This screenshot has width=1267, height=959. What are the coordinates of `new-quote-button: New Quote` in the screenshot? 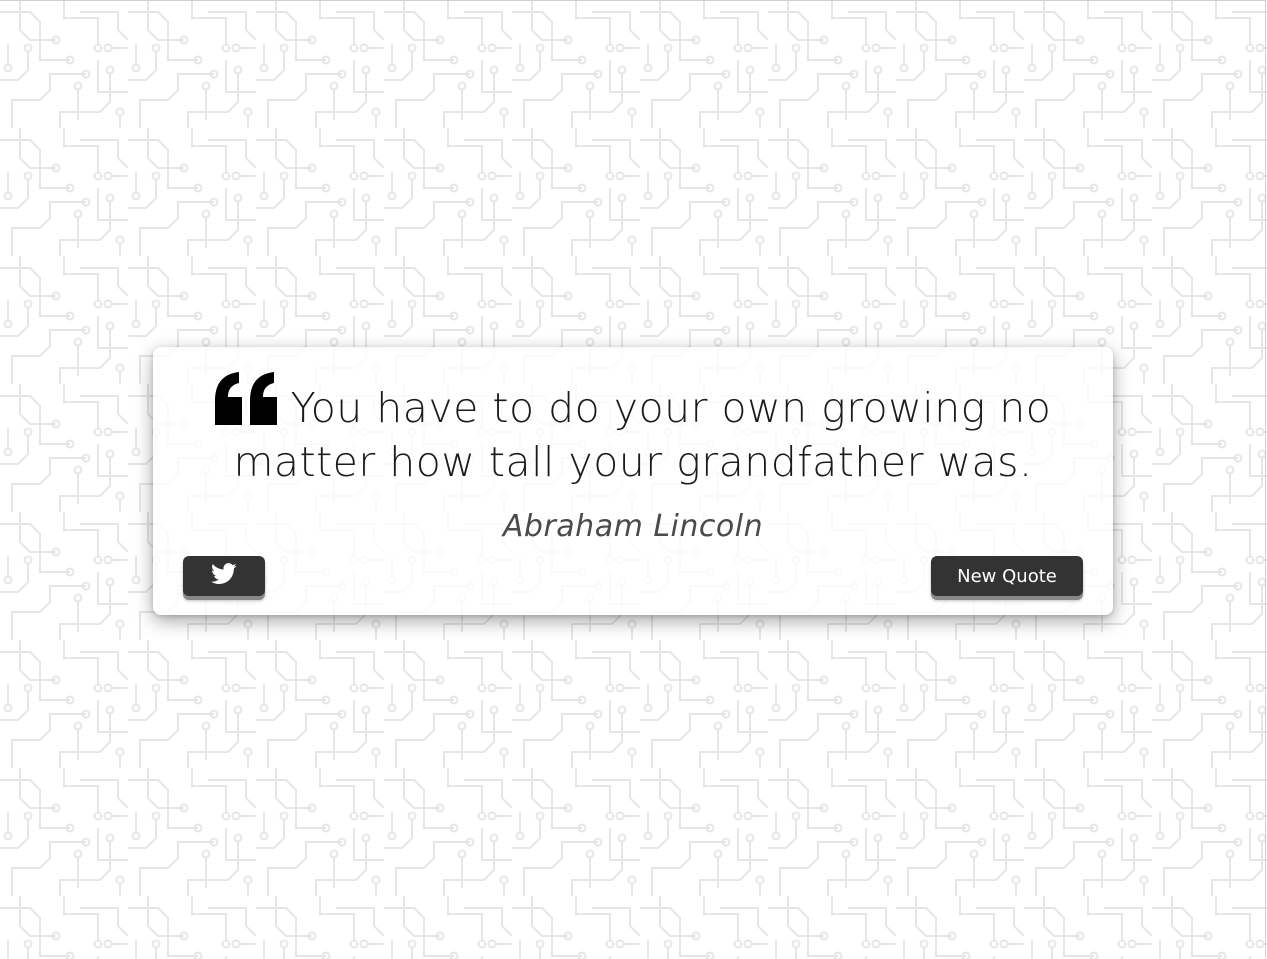 It's located at (1007, 576).